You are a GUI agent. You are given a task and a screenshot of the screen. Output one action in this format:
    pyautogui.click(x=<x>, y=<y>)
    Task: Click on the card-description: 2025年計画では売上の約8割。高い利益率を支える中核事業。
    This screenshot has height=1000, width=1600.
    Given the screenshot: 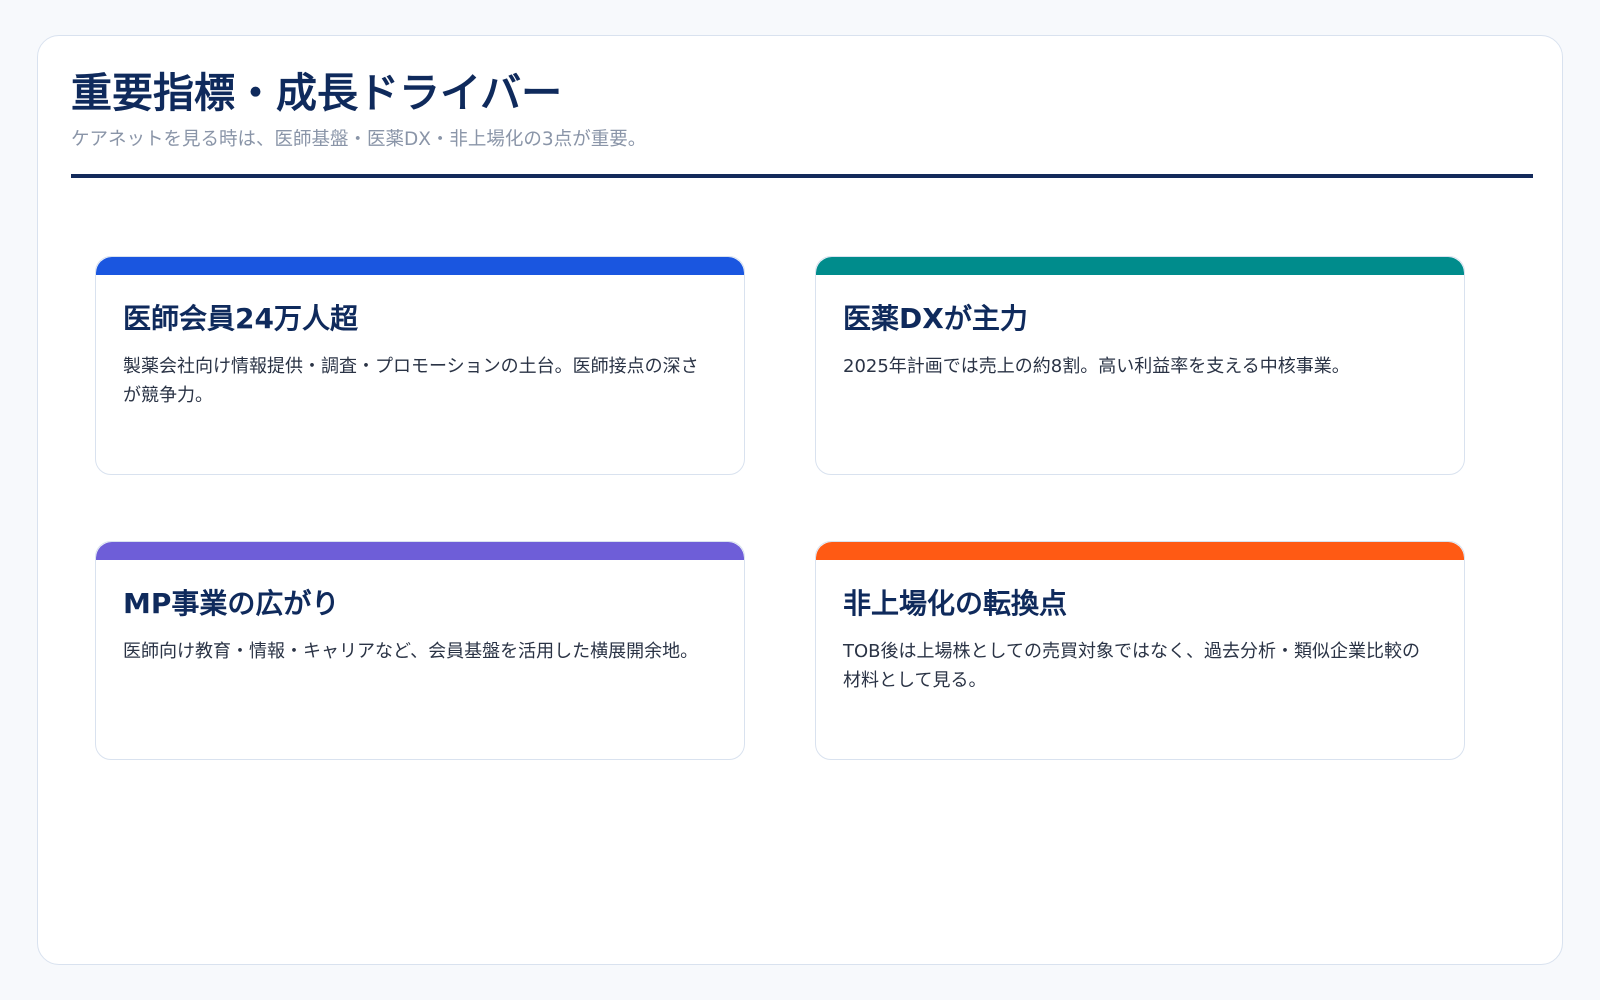 What is the action you would take?
    pyautogui.click(x=1096, y=366)
    